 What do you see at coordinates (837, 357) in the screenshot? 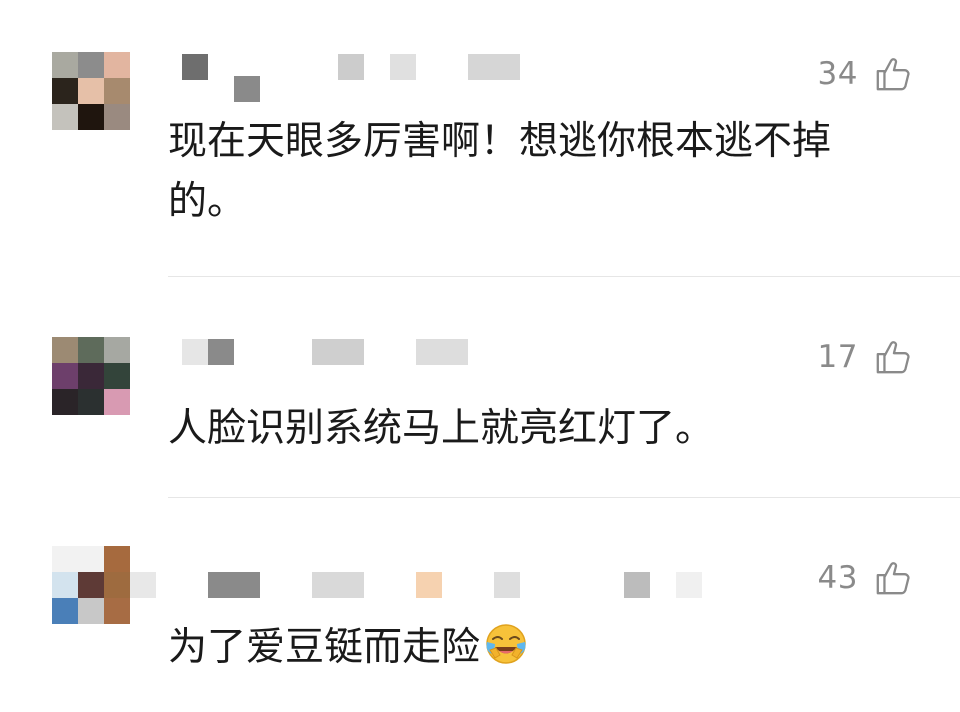
I see `like-count: 17` at bounding box center [837, 357].